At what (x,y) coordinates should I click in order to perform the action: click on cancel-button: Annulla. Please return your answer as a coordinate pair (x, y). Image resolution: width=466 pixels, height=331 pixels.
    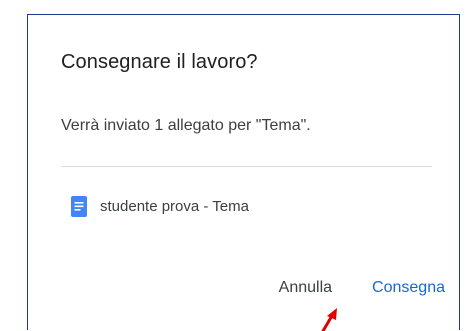
    Looking at the image, I should click on (305, 288).